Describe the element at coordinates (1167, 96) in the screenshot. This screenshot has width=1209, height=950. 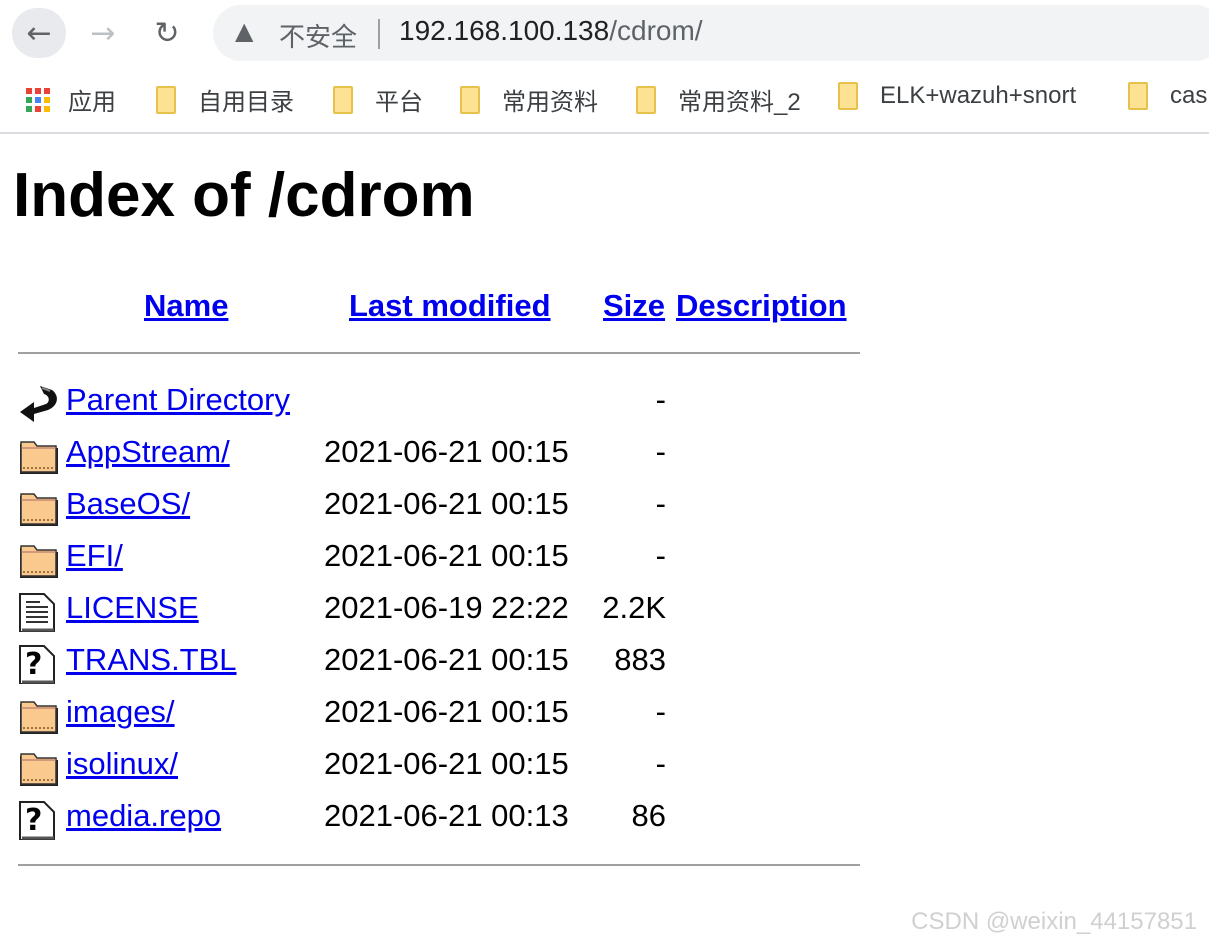
I see `bookmark-item: cas` at that location.